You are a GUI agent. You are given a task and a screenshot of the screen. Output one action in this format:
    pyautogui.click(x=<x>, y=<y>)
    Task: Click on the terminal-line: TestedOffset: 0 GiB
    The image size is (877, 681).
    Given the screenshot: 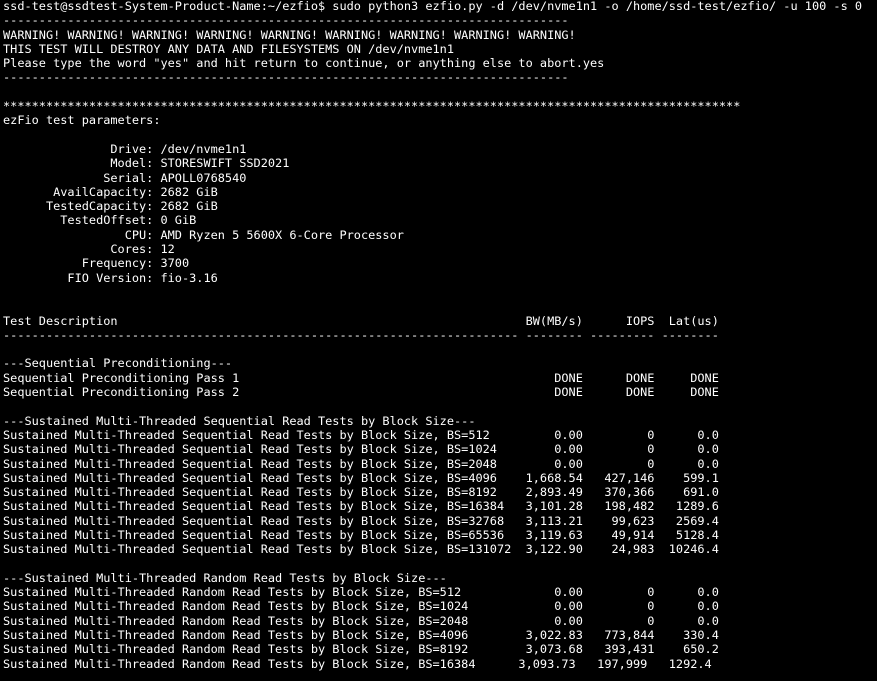 What is the action you would take?
    pyautogui.click(x=100, y=220)
    